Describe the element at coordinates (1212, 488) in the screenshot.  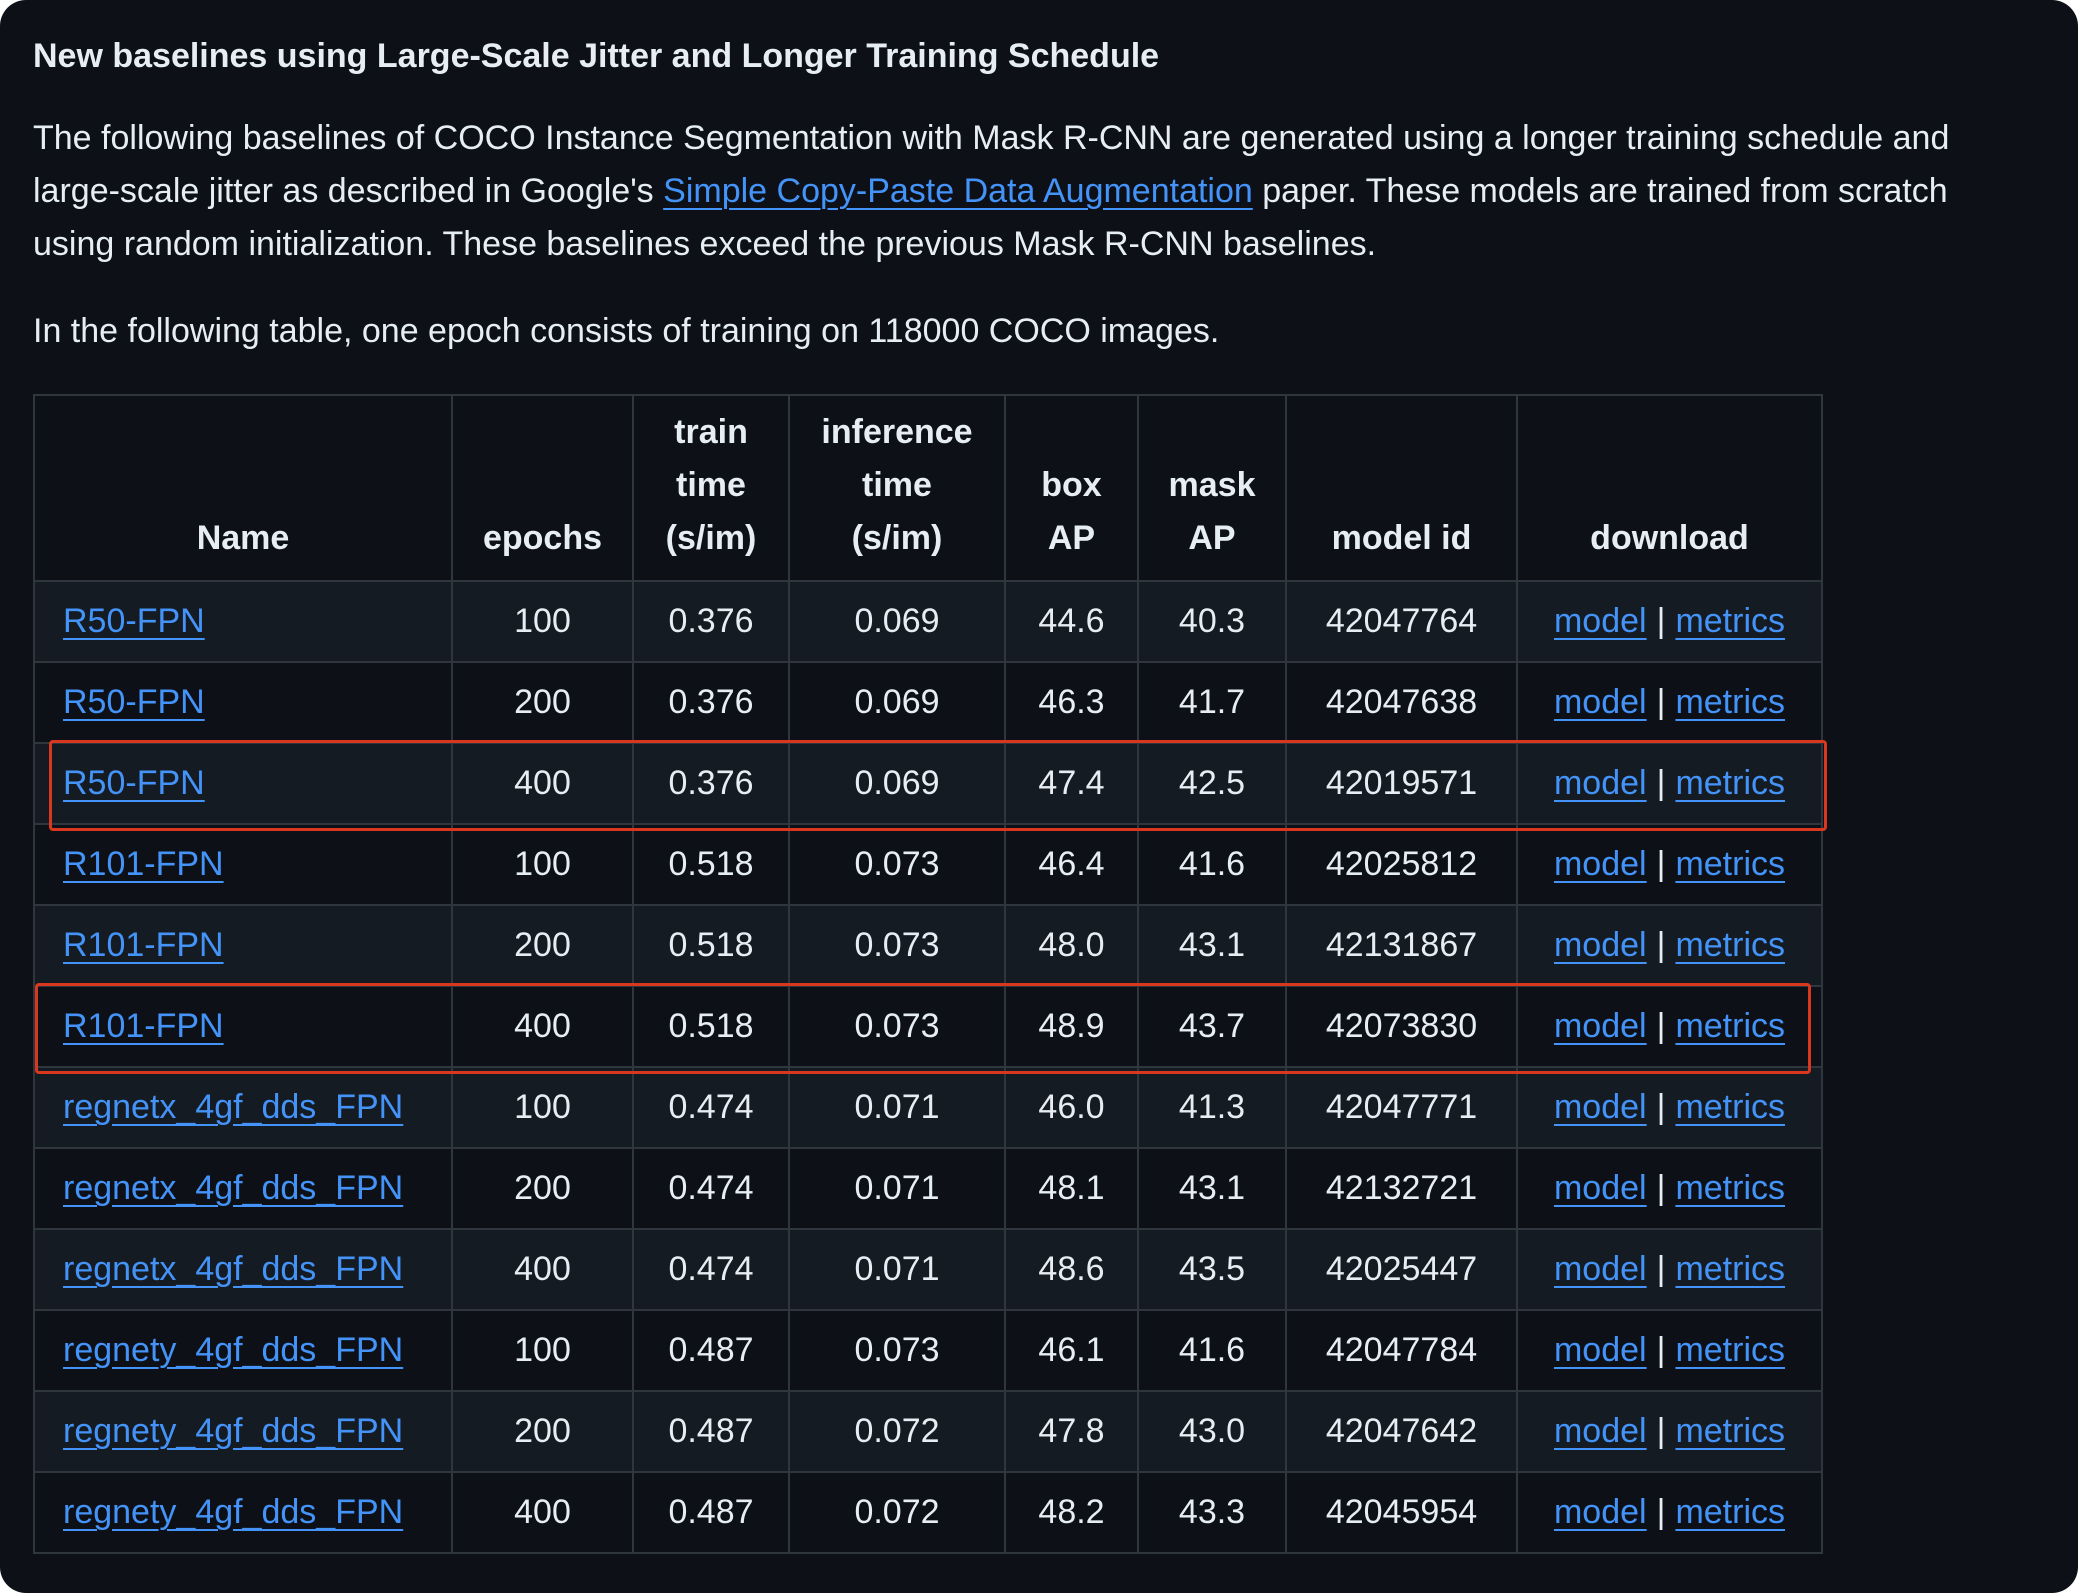
I see `header-mask-ap: mask AP` at that location.